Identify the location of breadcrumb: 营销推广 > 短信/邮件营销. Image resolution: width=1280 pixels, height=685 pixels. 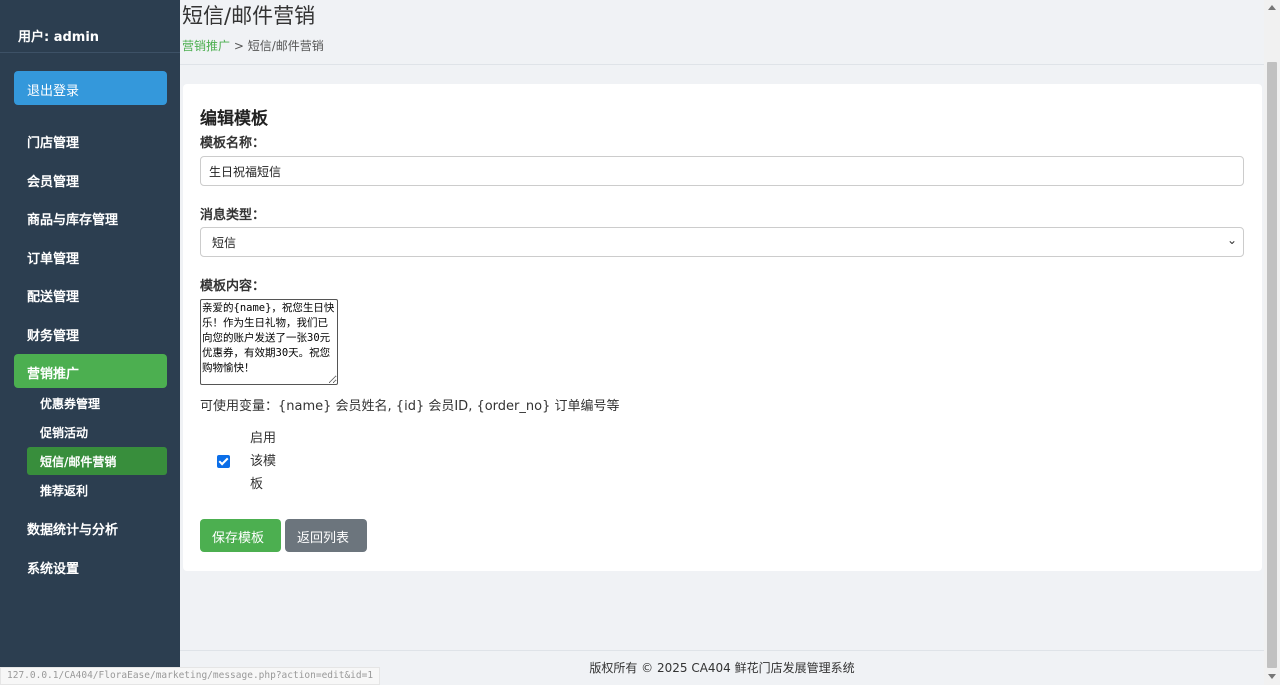
(253, 45).